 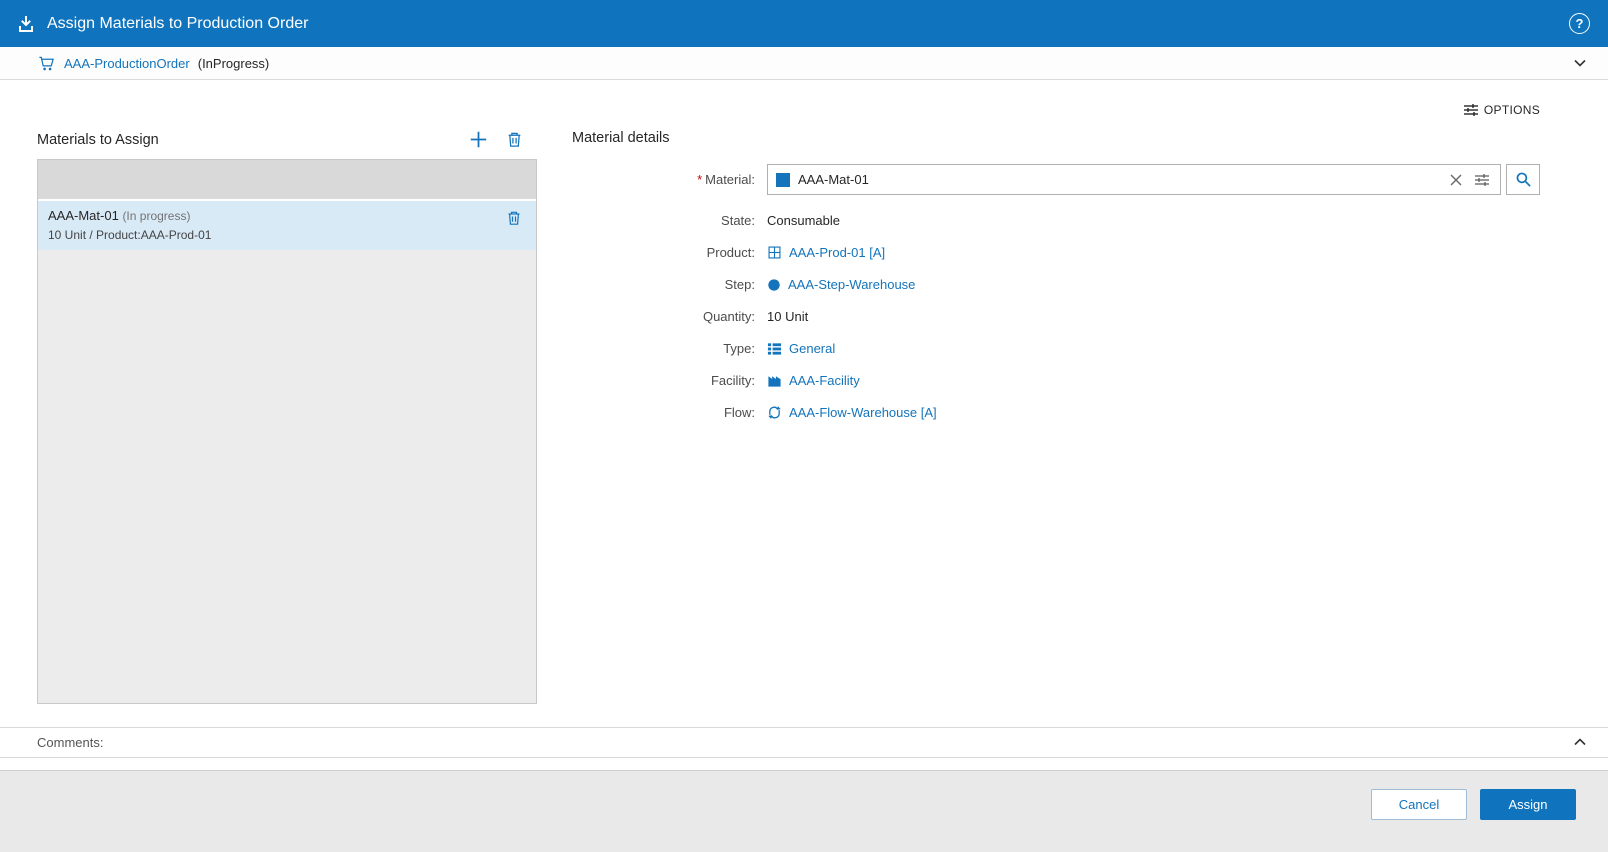 I want to click on materials-list-header, so click(x=287, y=180).